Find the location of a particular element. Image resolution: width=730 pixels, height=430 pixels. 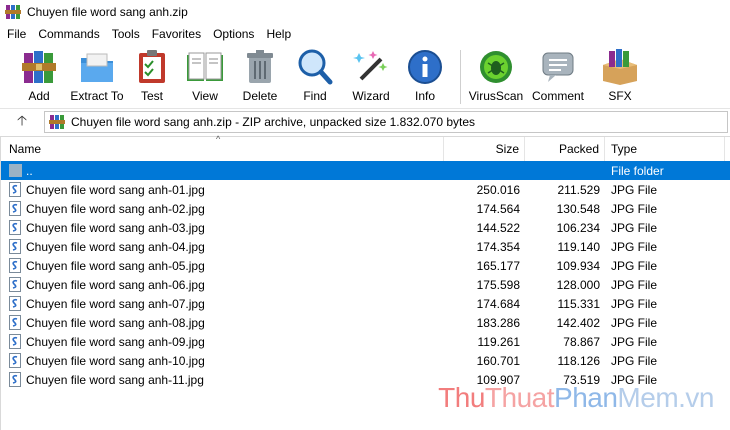

column-header-packed: Packed is located at coordinates (565, 149).